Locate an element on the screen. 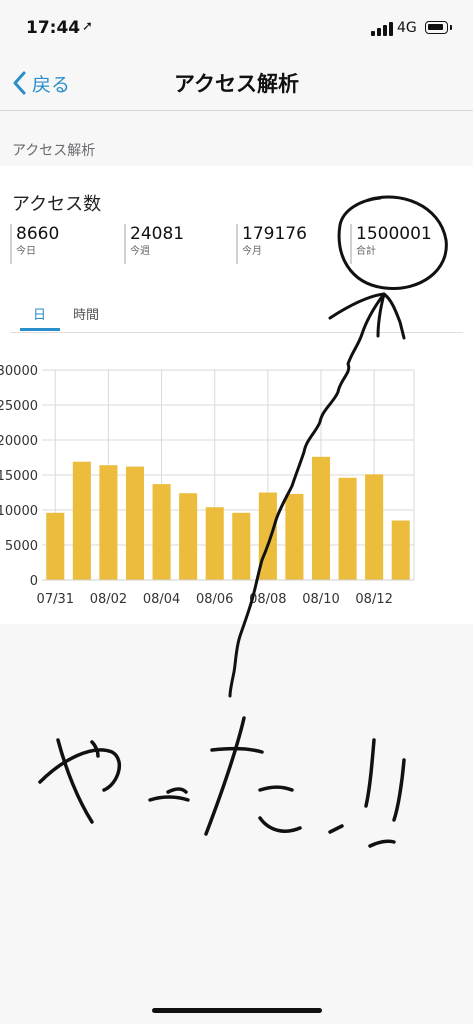 This screenshot has height=1024, width=473. tab-divider is located at coordinates (236, 332).